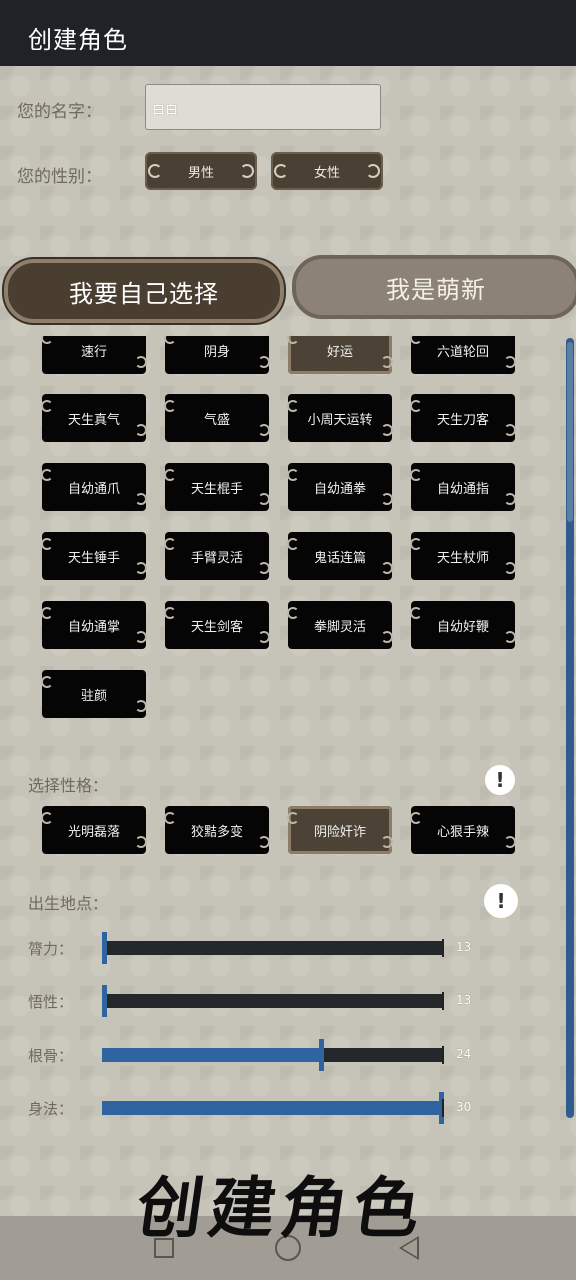 The height and width of the screenshot is (1280, 576). Describe the element at coordinates (464, 1054) in the screenshot. I see `stat-value: 24` at that location.